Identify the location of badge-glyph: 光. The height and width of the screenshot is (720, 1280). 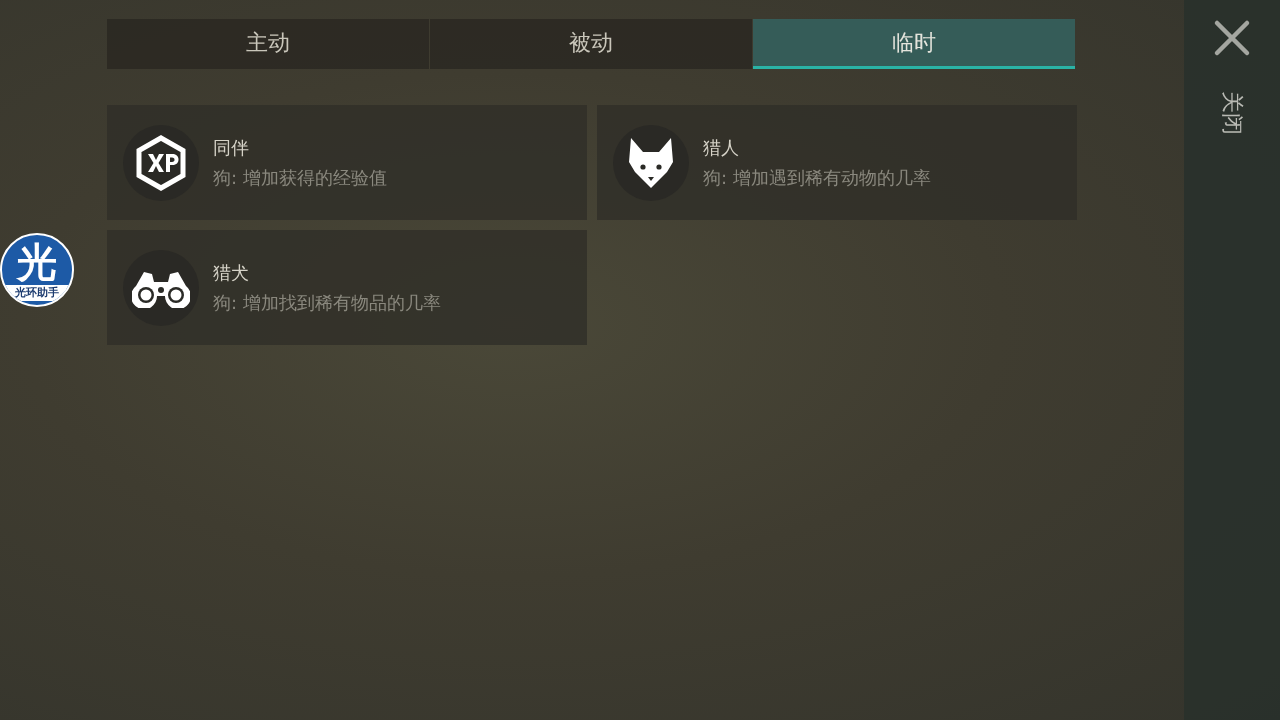
(37, 262).